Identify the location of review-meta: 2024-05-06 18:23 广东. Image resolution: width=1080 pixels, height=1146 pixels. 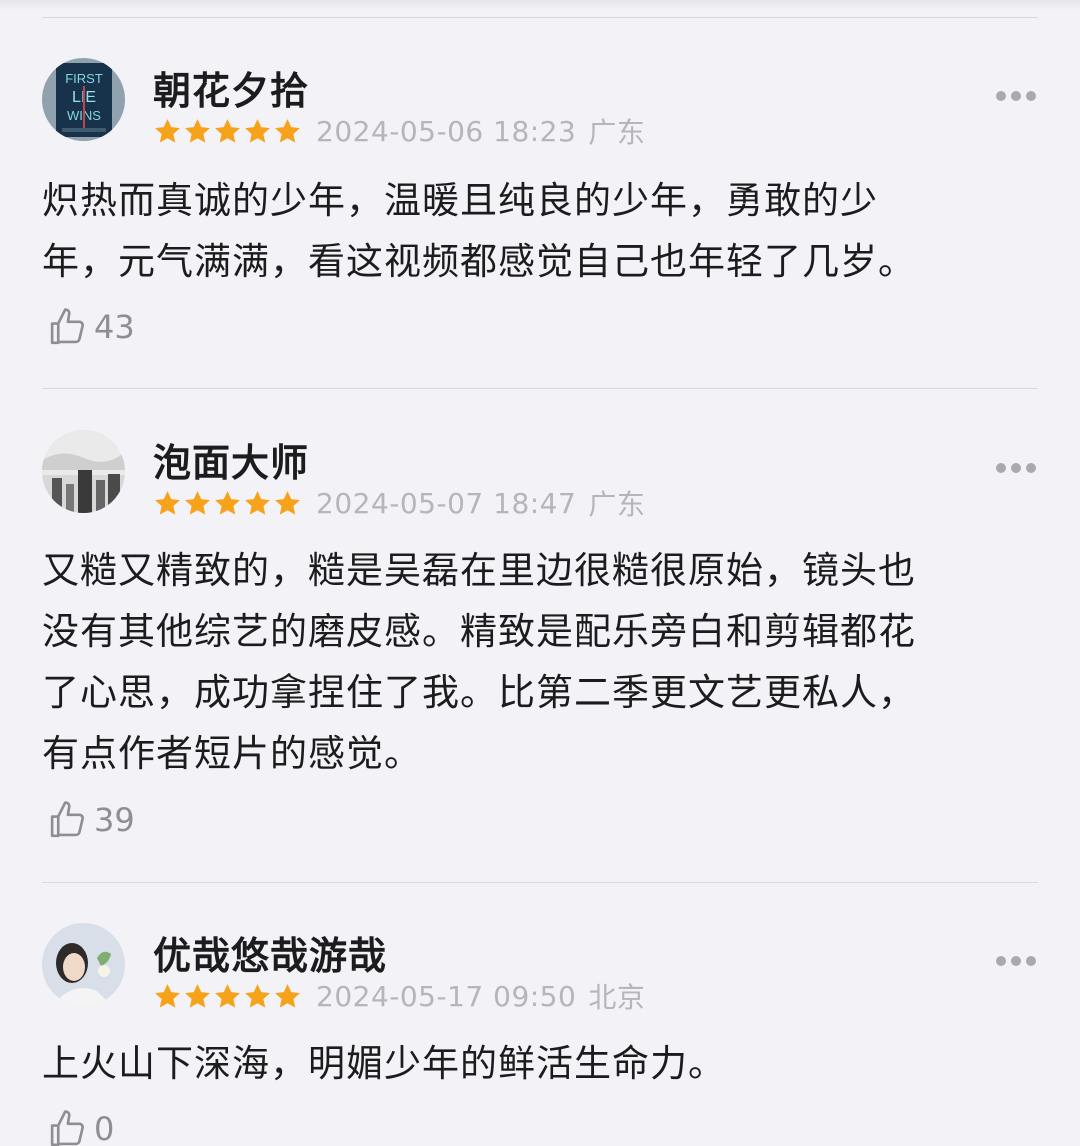
(399, 131).